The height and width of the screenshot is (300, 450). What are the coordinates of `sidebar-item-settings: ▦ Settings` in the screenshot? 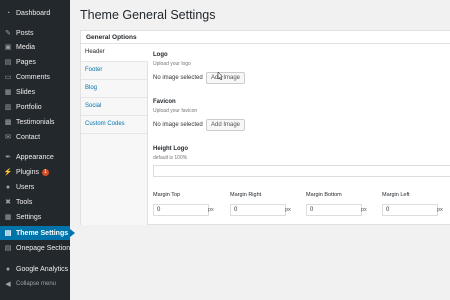 It's located at (35, 217).